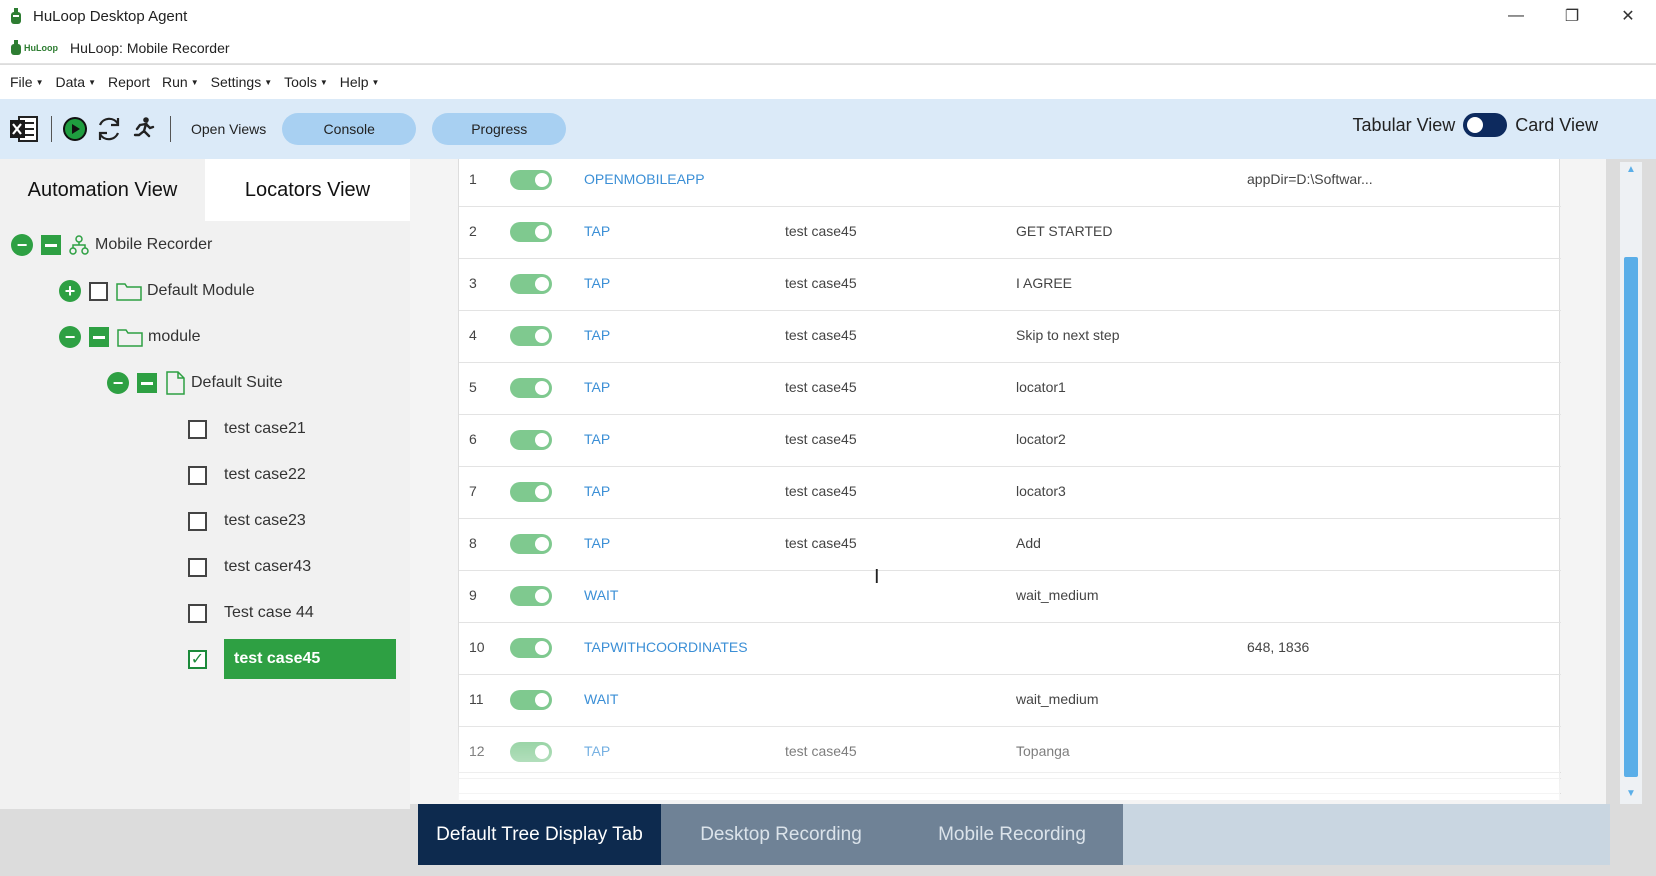  What do you see at coordinates (150, 47) in the screenshot?
I see `app-subtitle: HuLoop: Mobile Recorder` at bounding box center [150, 47].